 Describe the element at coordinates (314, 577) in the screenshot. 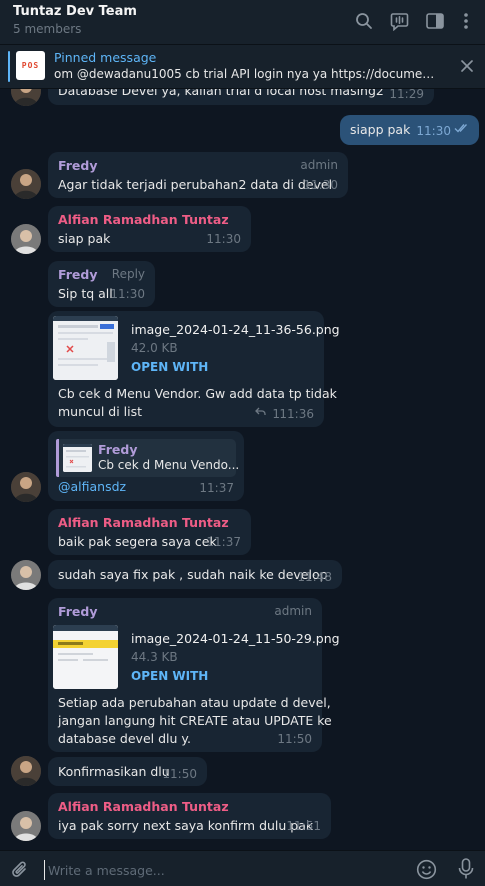

I see `message-time: 11:48` at that location.